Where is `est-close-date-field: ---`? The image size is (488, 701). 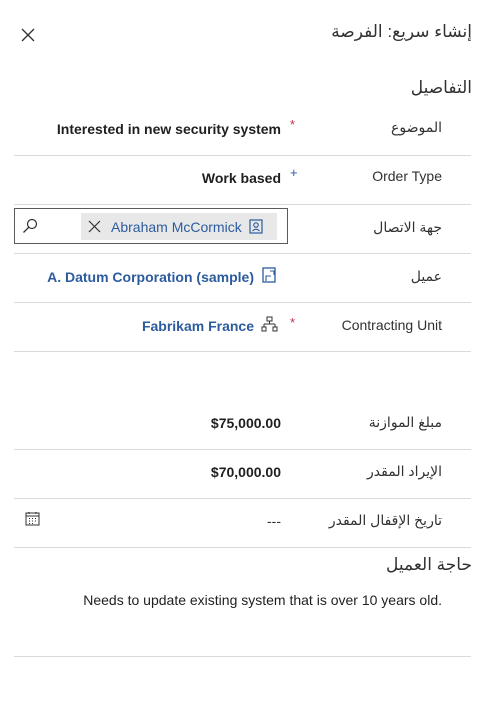 est-close-date-field: --- is located at coordinates (274, 521).